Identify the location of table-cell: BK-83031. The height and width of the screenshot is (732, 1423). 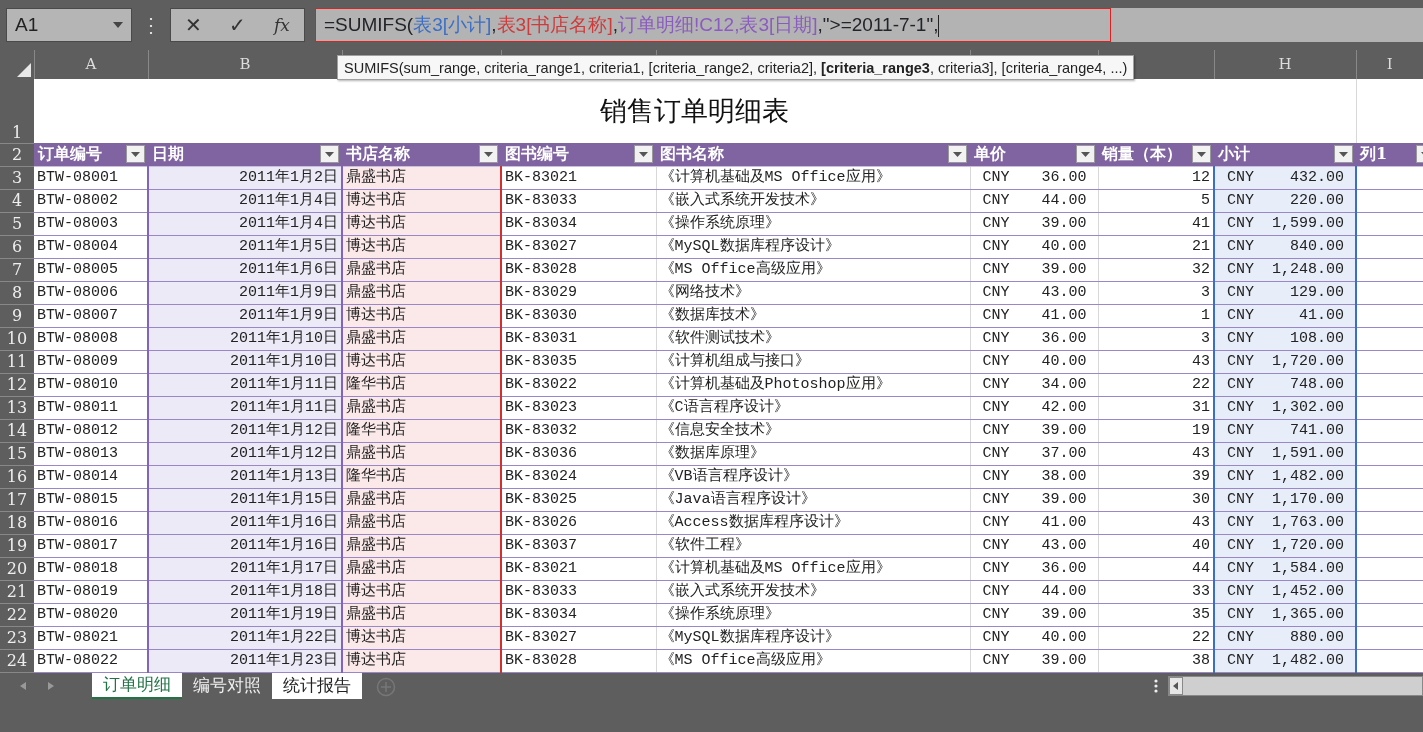
(578, 338).